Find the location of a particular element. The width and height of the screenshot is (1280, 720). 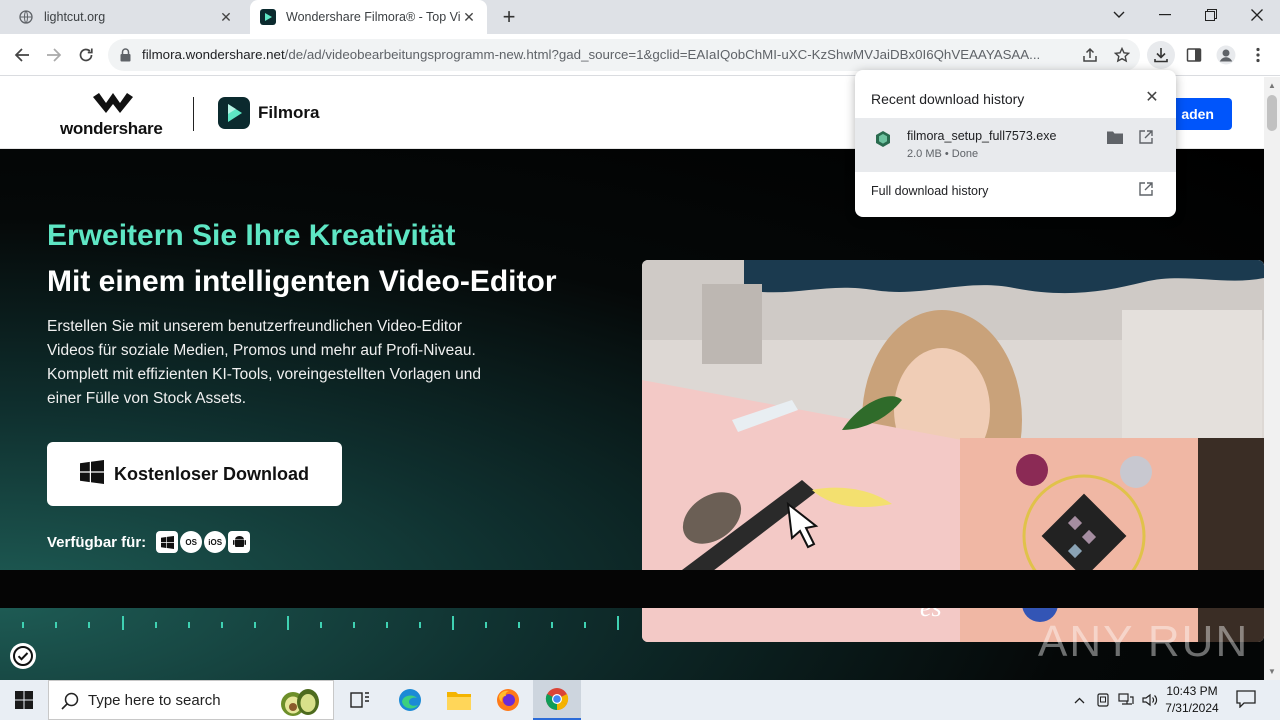

tab-title: Wondershare Filmora® - Top Vi is located at coordinates (373, 17).